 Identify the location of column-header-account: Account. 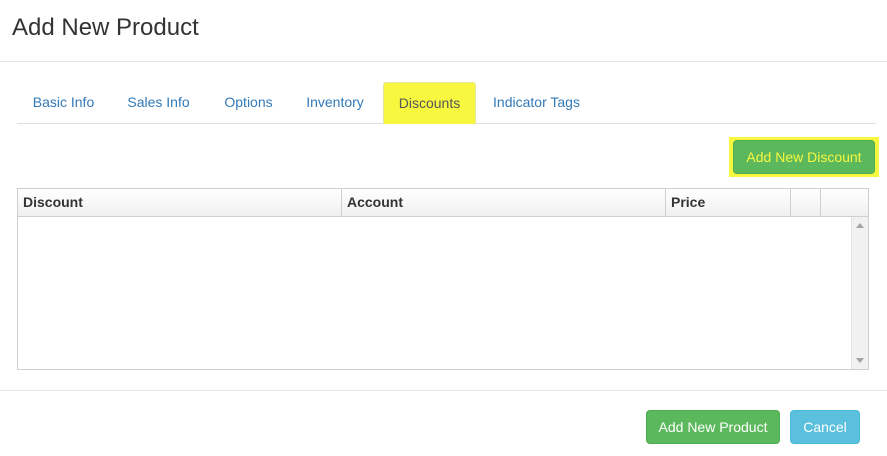
(504, 202).